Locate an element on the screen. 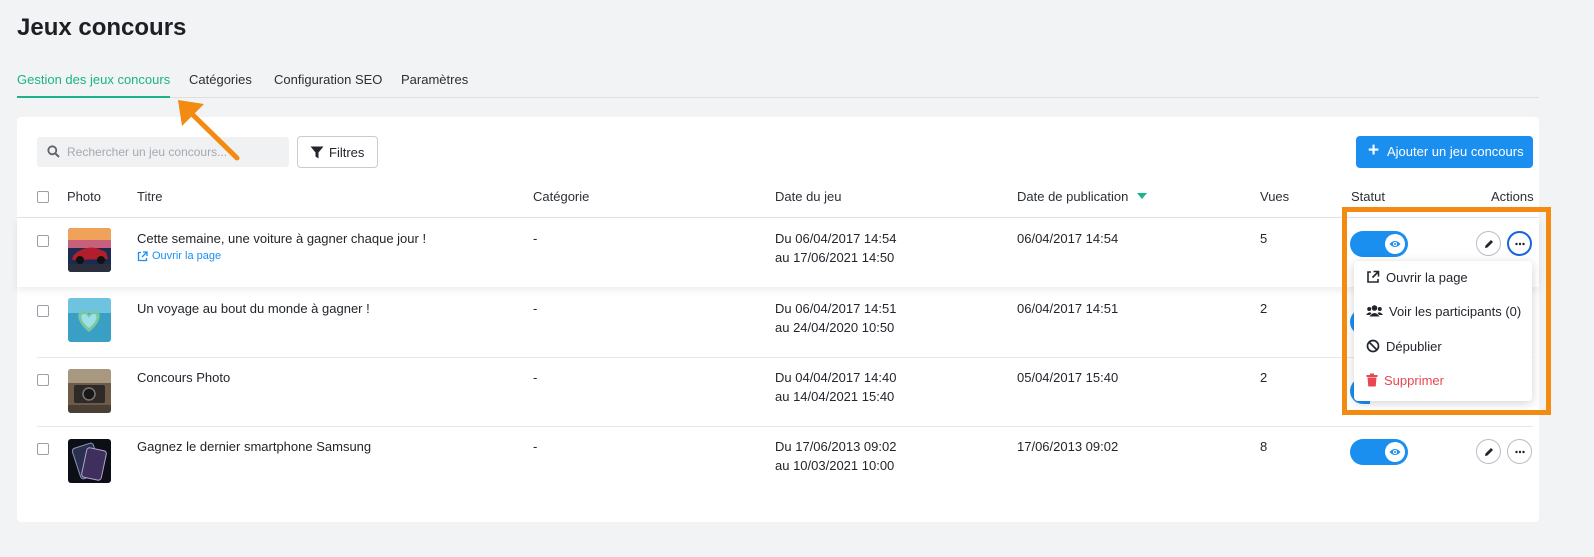  menu-label-open-page: Ouvrir la page is located at coordinates (1427, 277).